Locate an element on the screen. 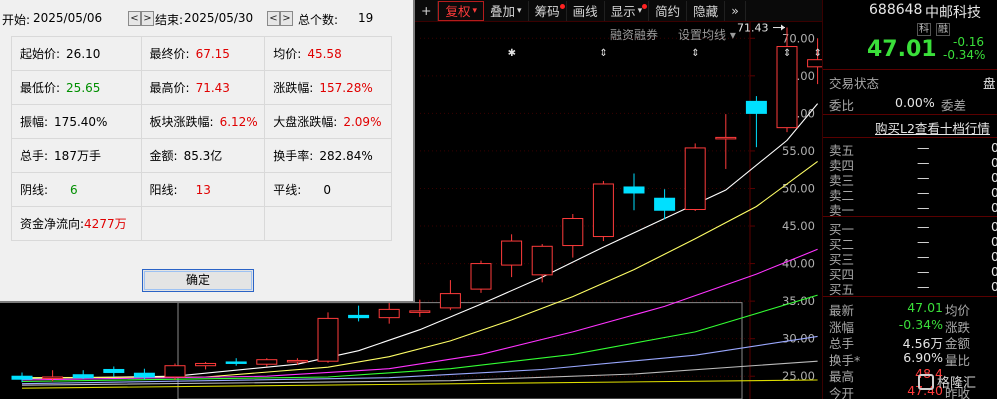 This screenshot has width=997, height=399. stats-cell: 起始价: 26.10 is located at coordinates (76, 53).